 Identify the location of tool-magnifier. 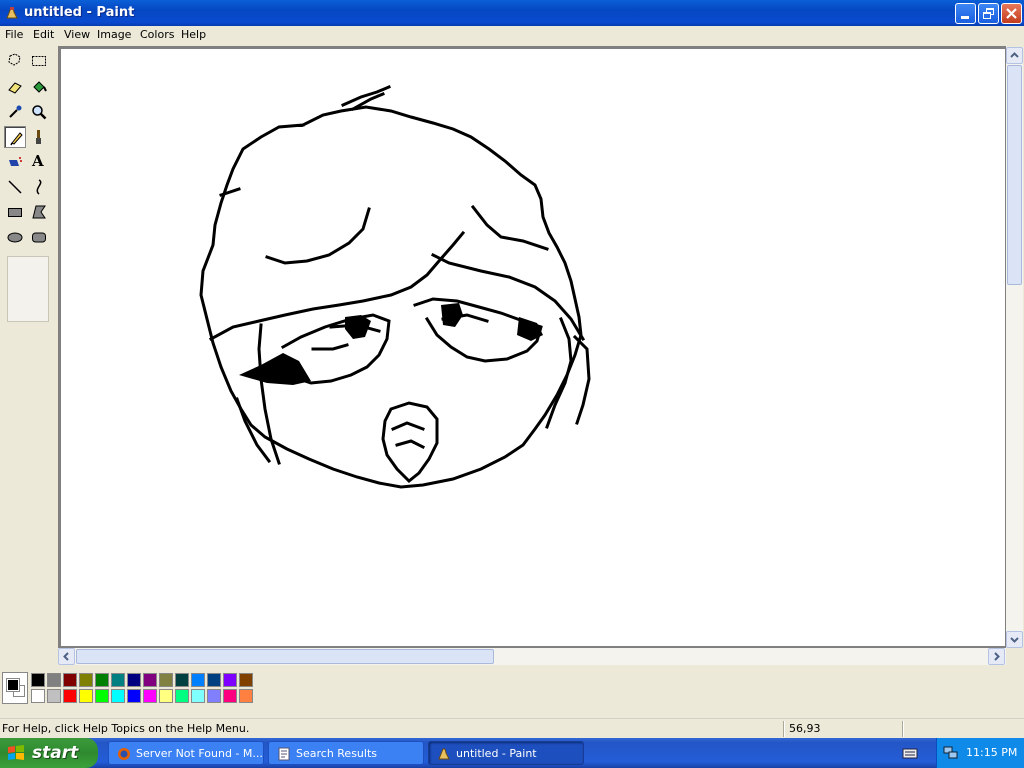
(39, 112).